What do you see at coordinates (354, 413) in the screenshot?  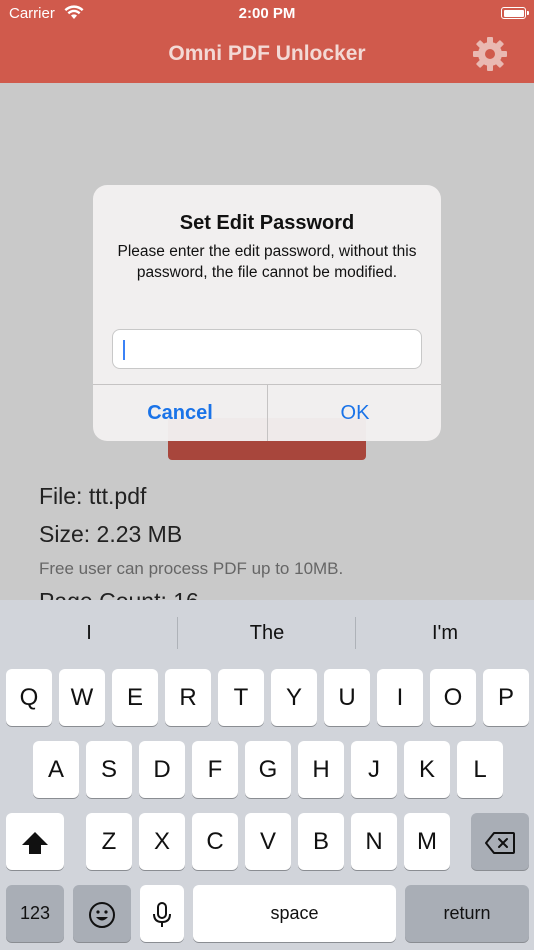 I see `ok-button: OK` at bounding box center [354, 413].